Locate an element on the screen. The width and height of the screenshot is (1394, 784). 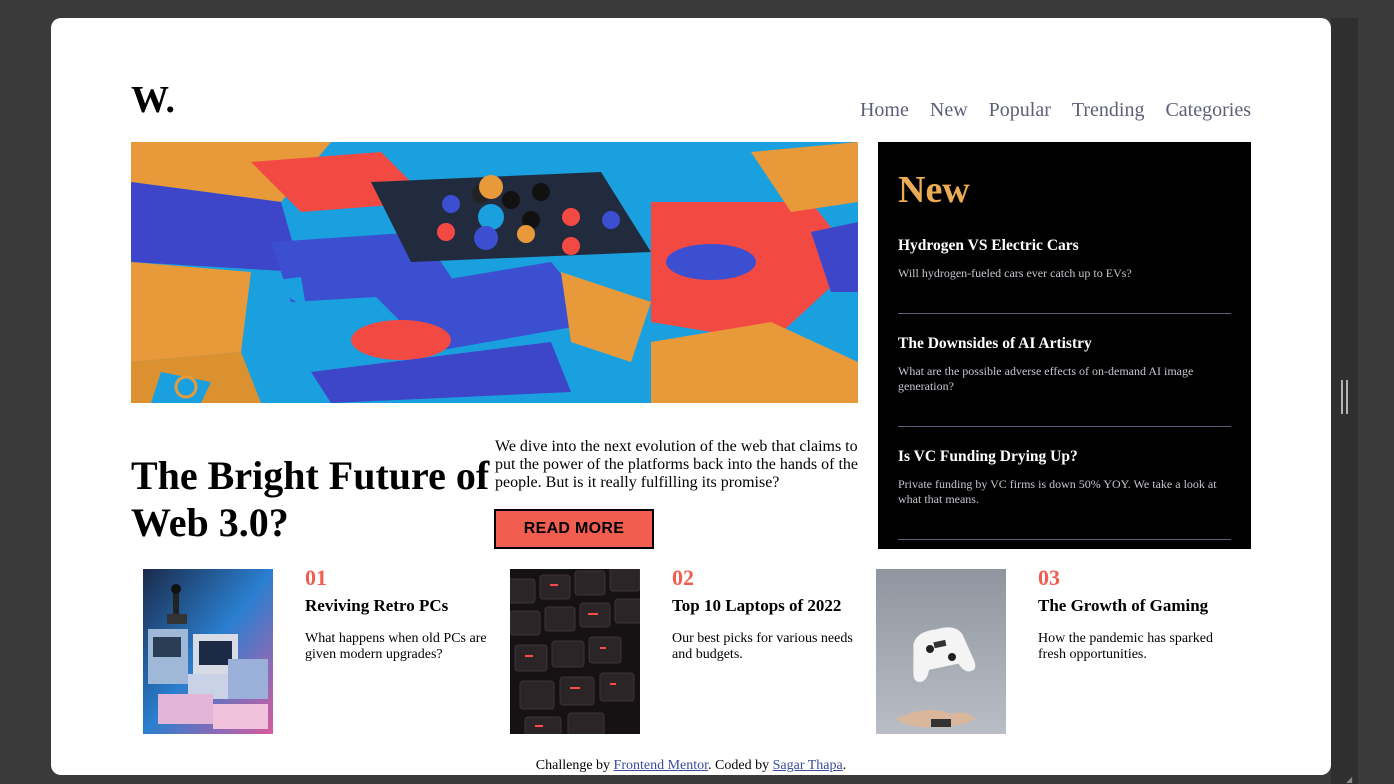
game-controller-image is located at coordinates (941, 651).